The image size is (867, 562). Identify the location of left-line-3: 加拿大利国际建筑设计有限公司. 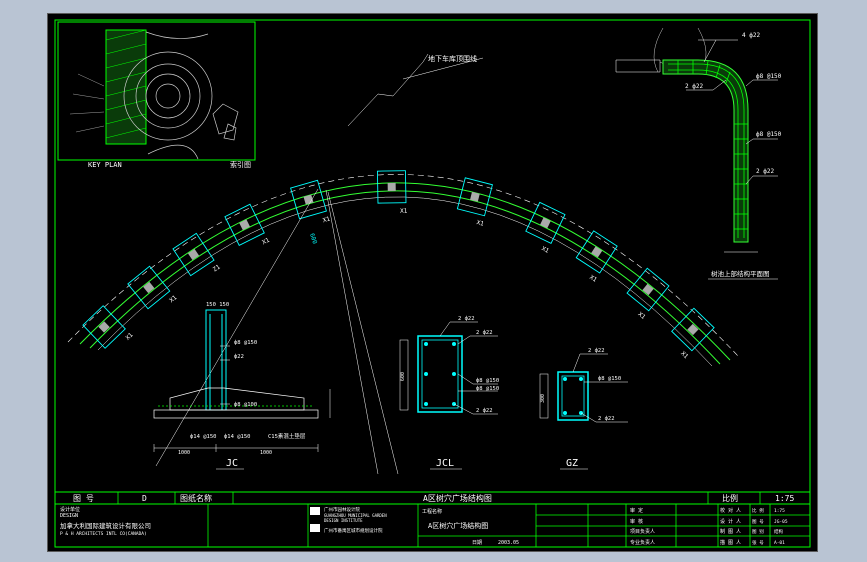
(105, 525).